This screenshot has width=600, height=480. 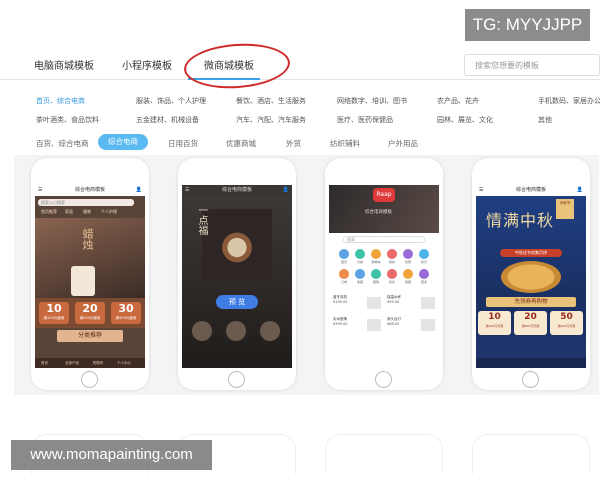 What do you see at coordinates (423, 282) in the screenshot?
I see `shortcut-label: 更多` at bounding box center [423, 282].